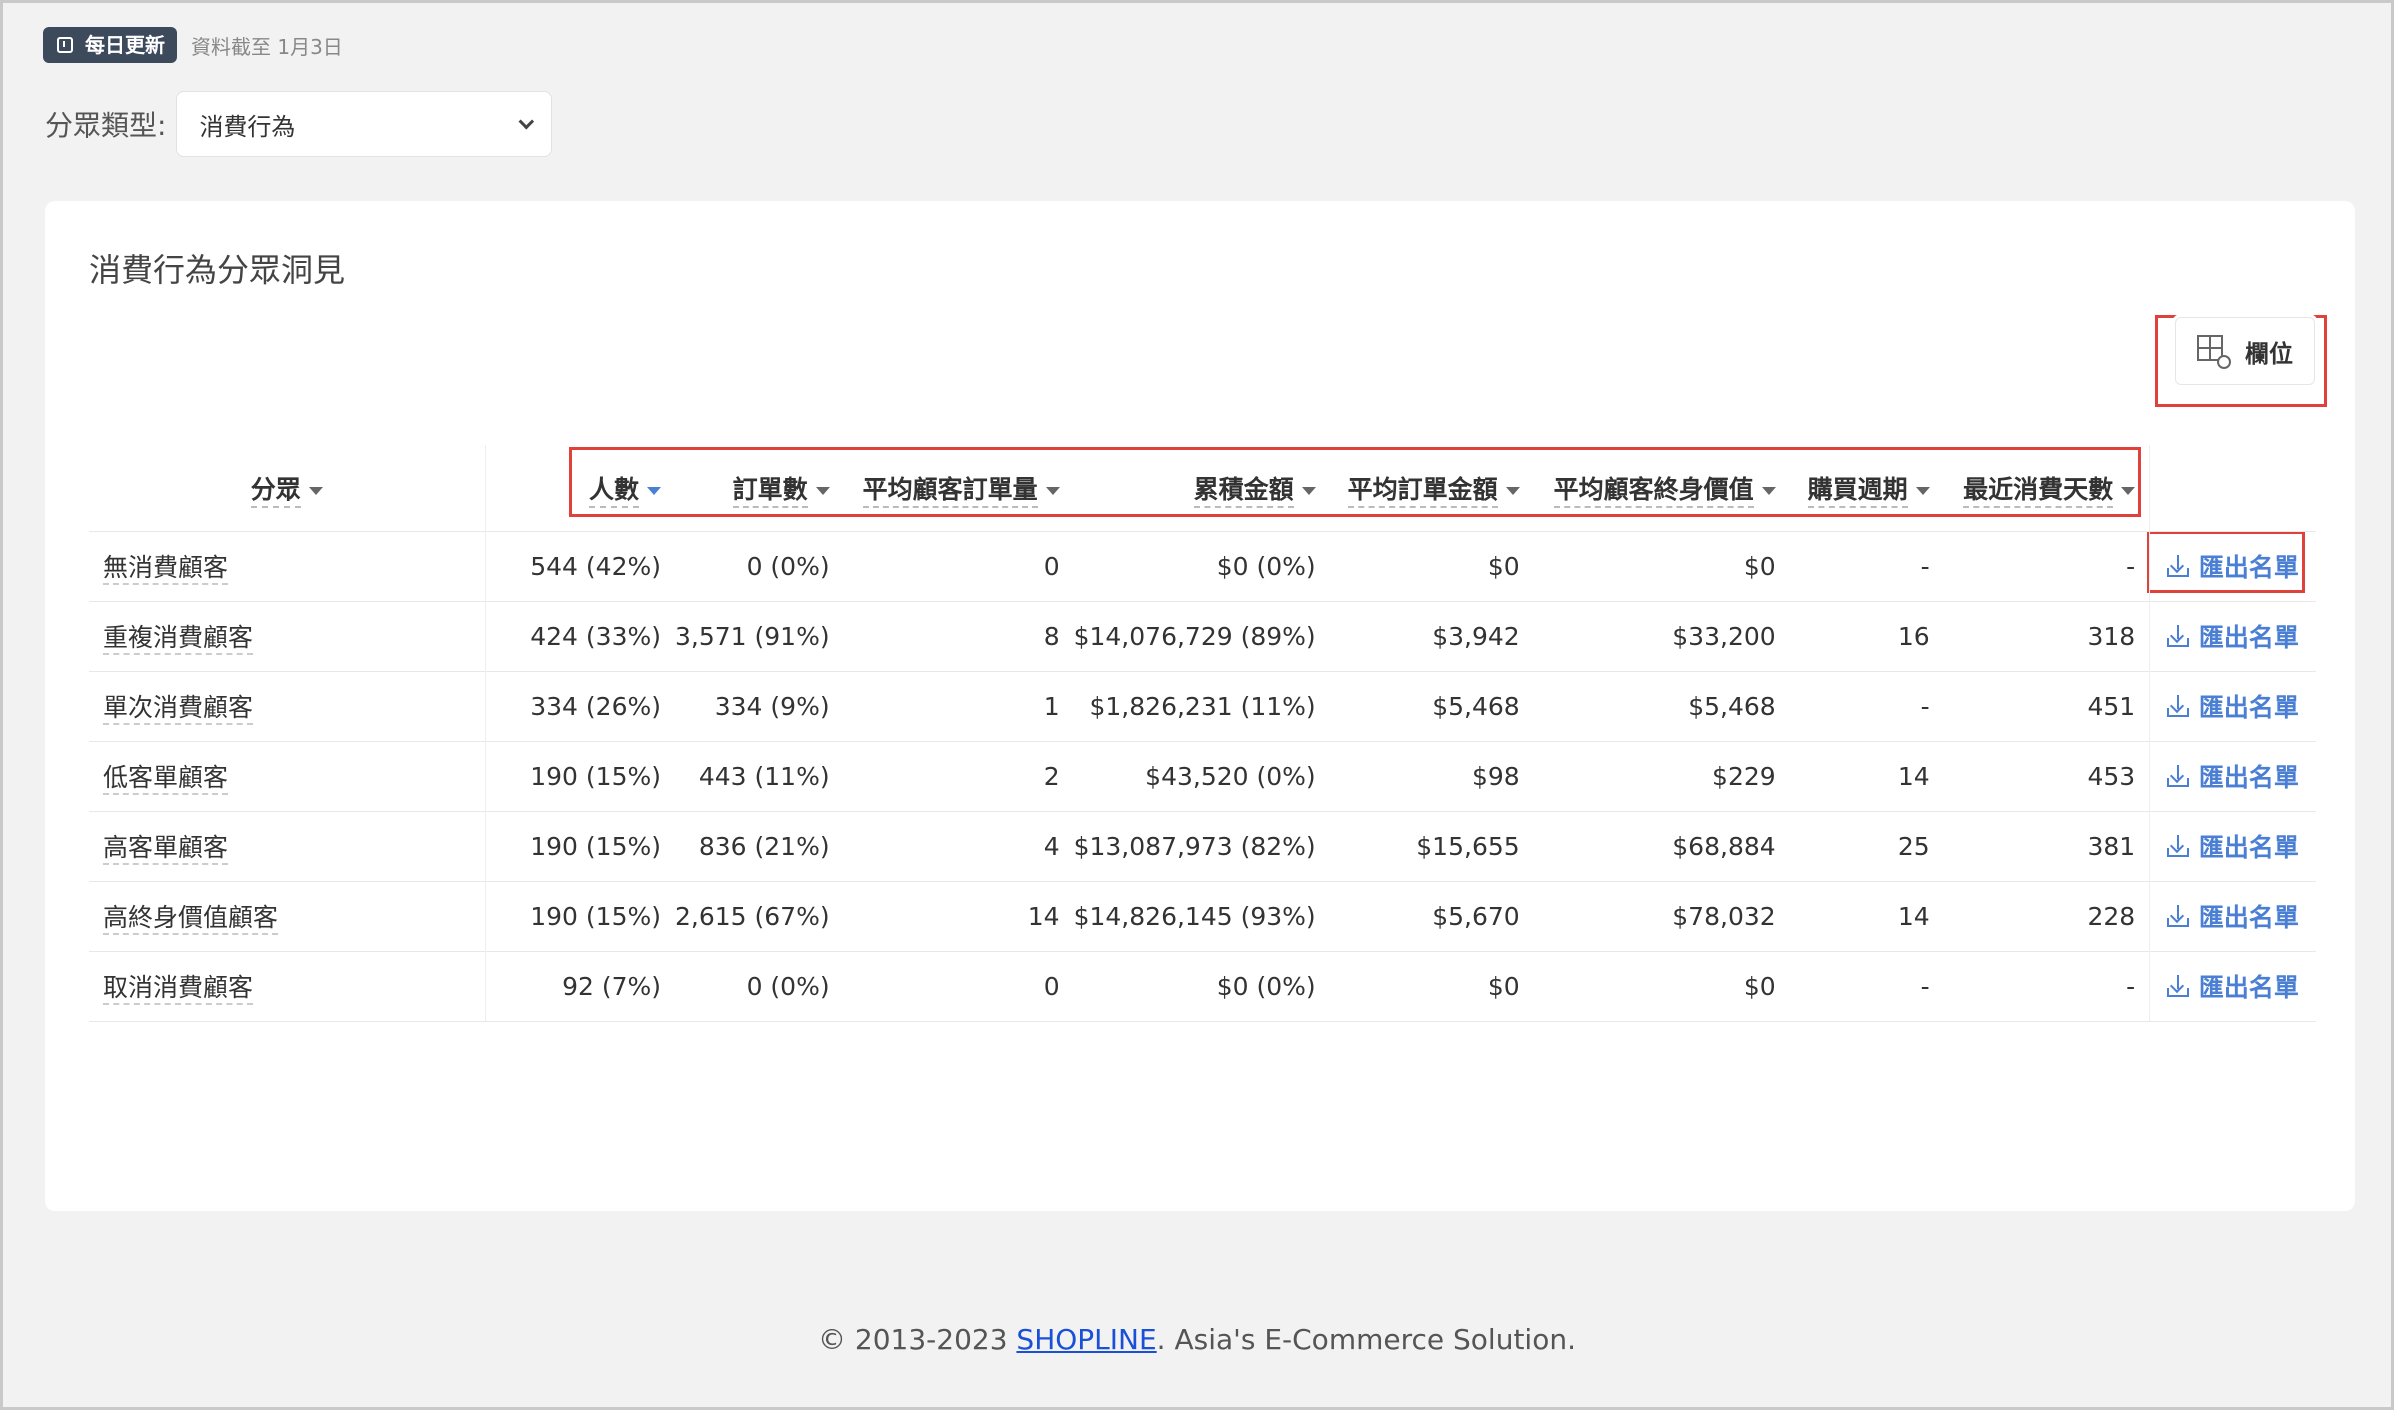 This screenshot has height=1410, width=2394. I want to click on segment-type-select: 消費行為, so click(364, 124).